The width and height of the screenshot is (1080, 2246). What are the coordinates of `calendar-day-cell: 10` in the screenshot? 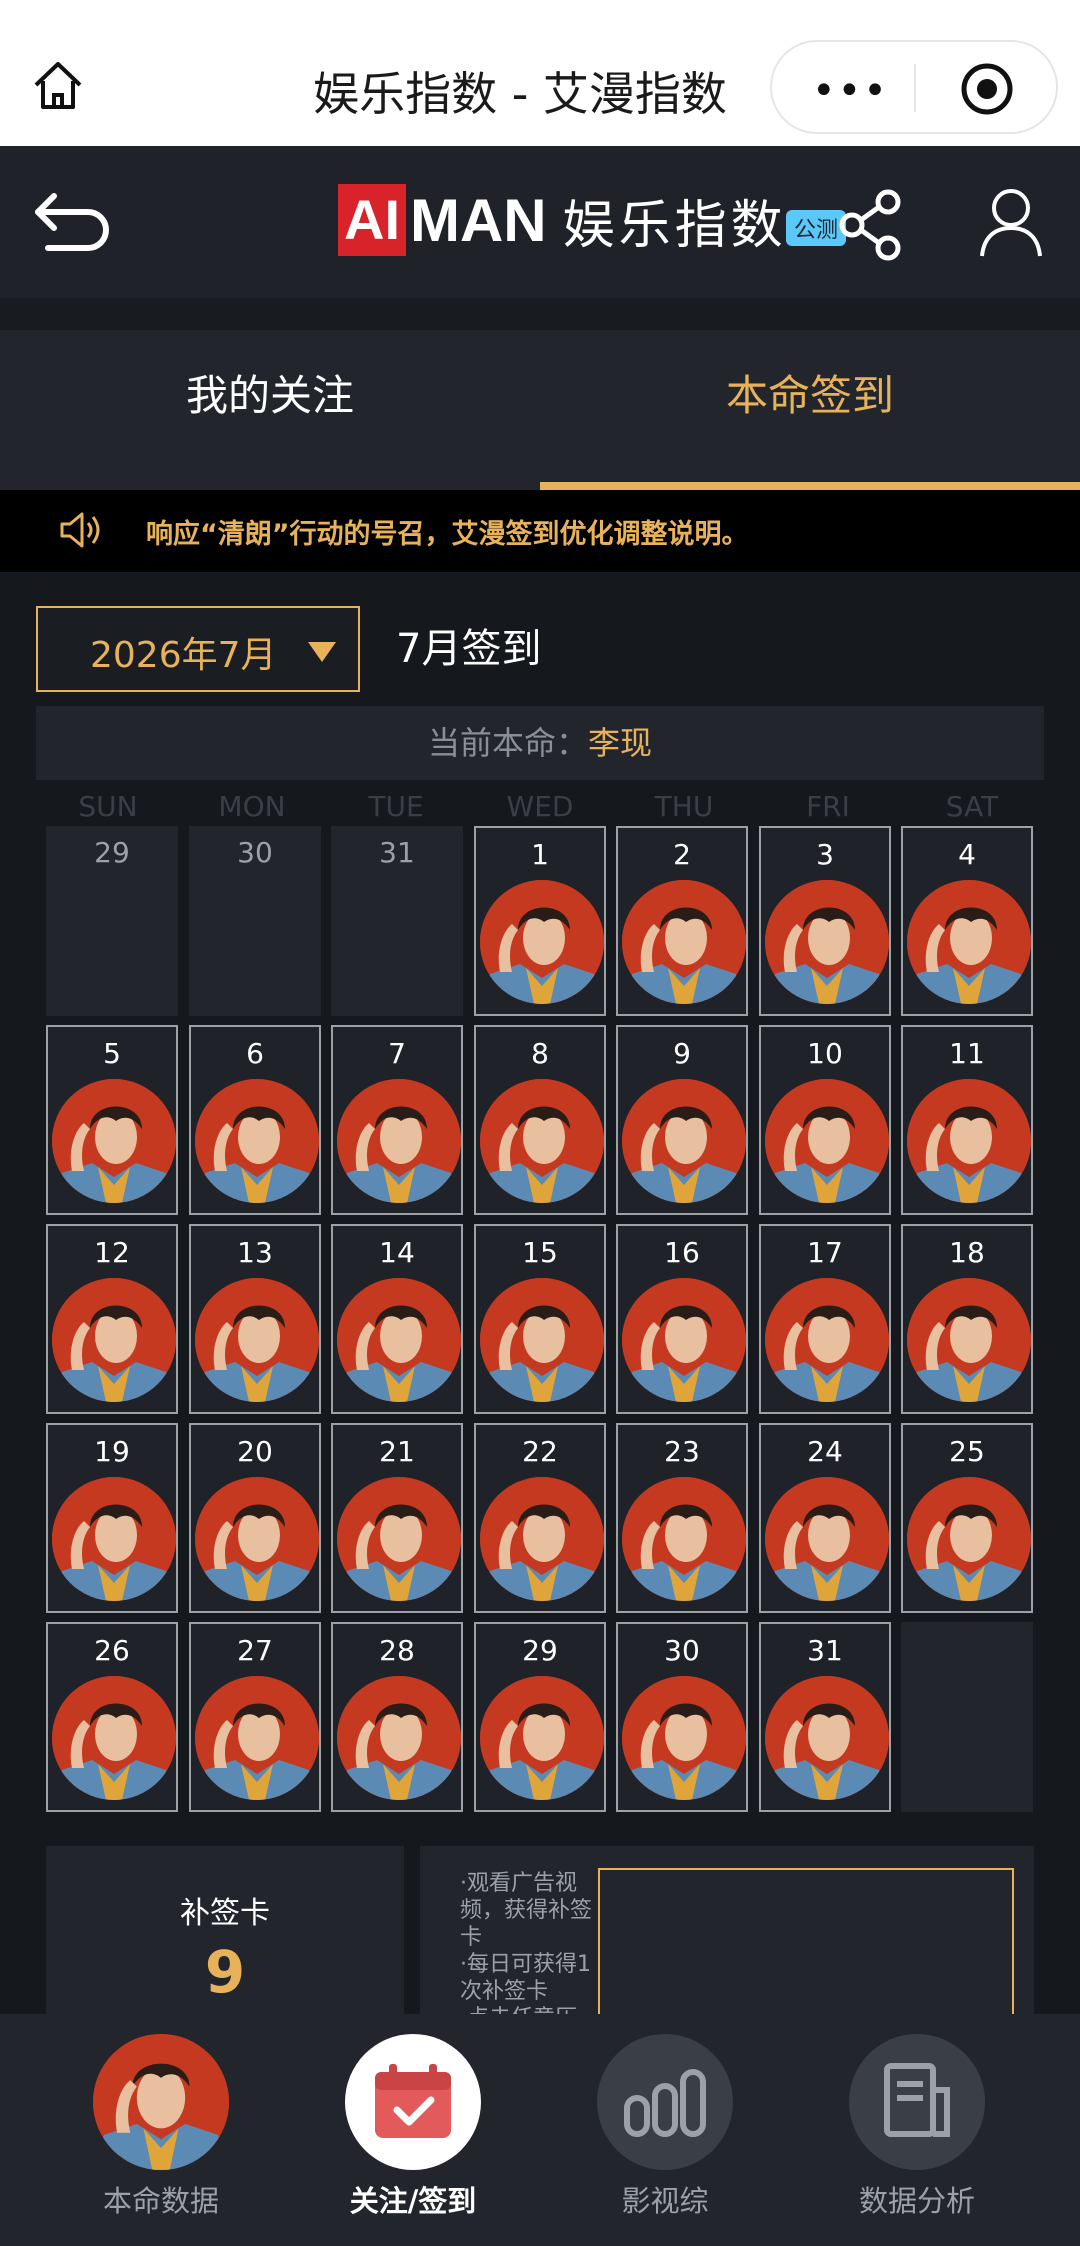 It's located at (825, 1120).